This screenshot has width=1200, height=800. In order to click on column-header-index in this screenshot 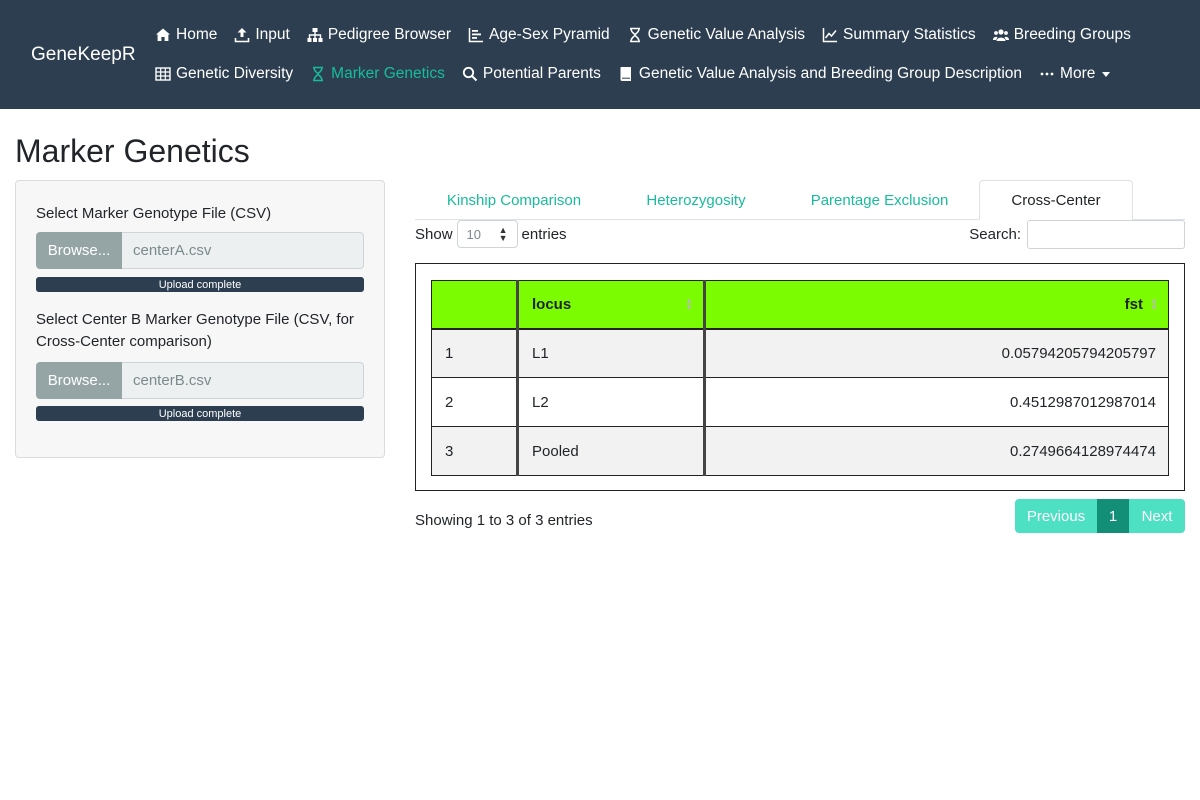, I will do `click(474, 305)`.